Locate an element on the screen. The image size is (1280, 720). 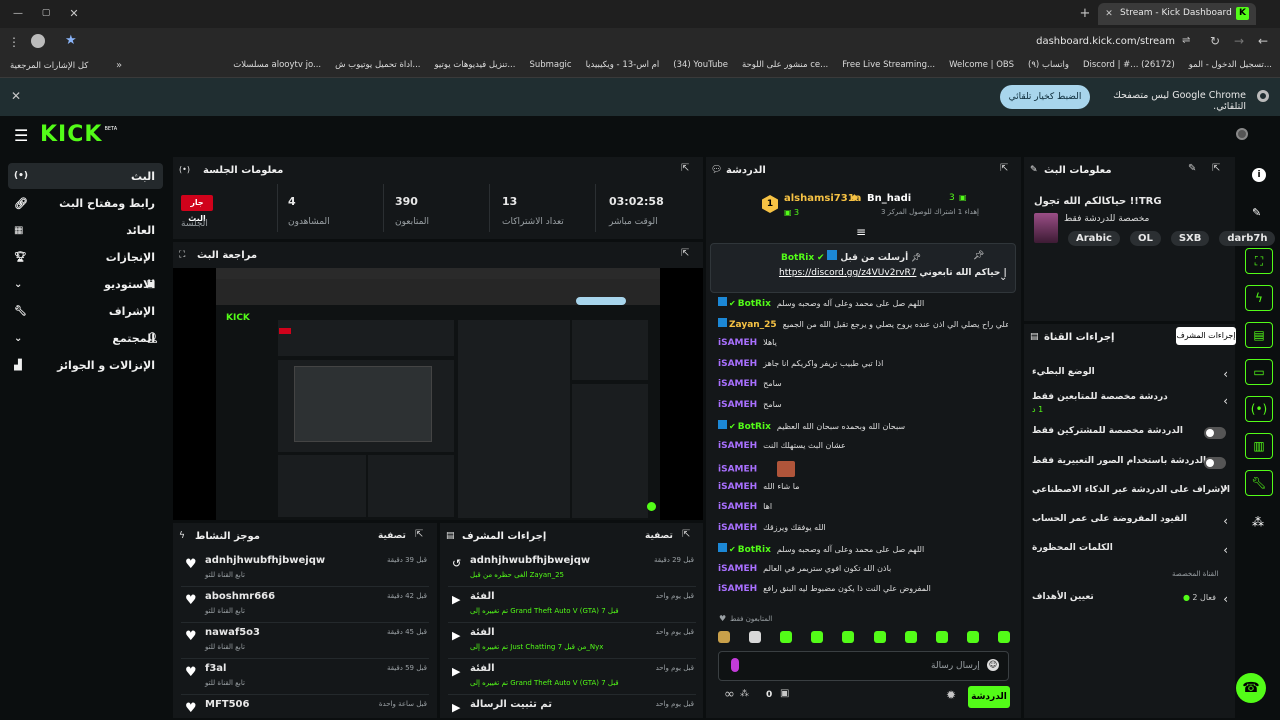
restore-icon: ▢ is located at coordinates (46, 13).